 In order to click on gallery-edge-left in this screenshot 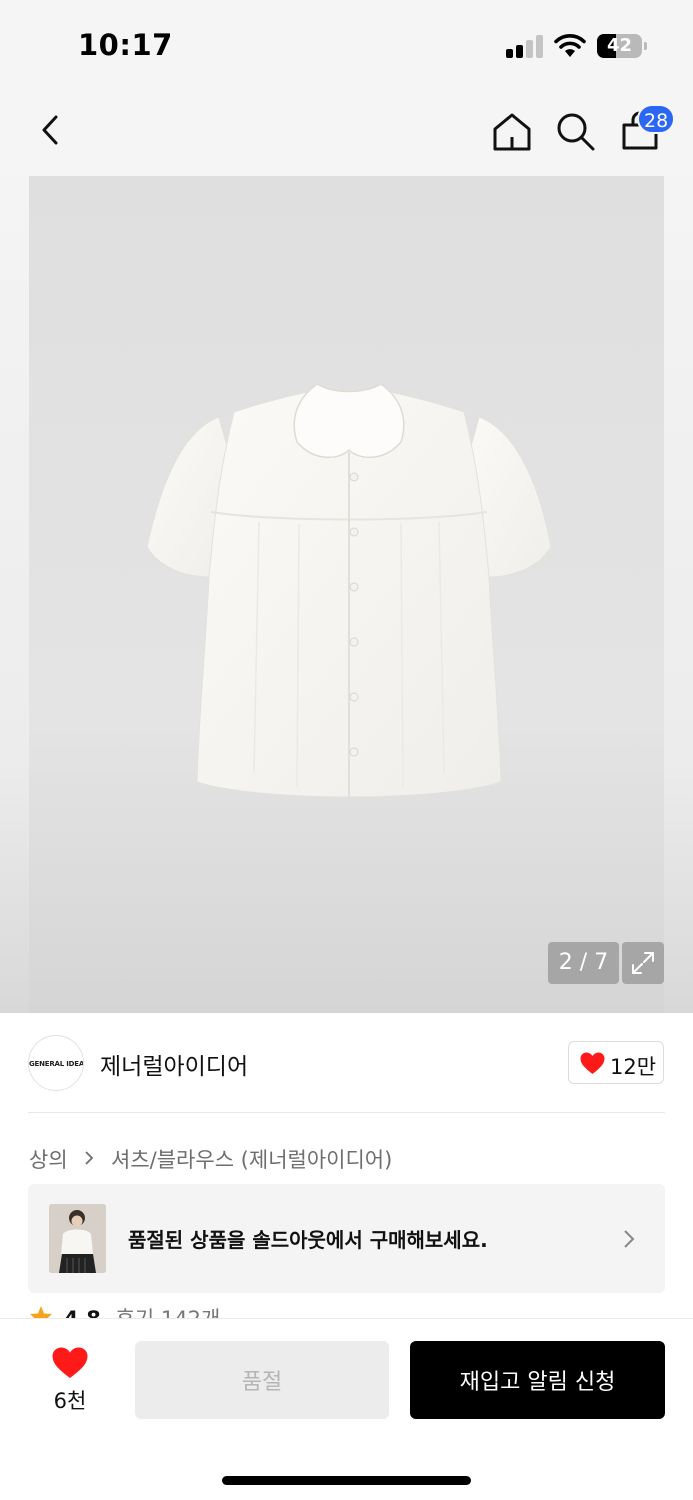, I will do `click(14, 594)`.